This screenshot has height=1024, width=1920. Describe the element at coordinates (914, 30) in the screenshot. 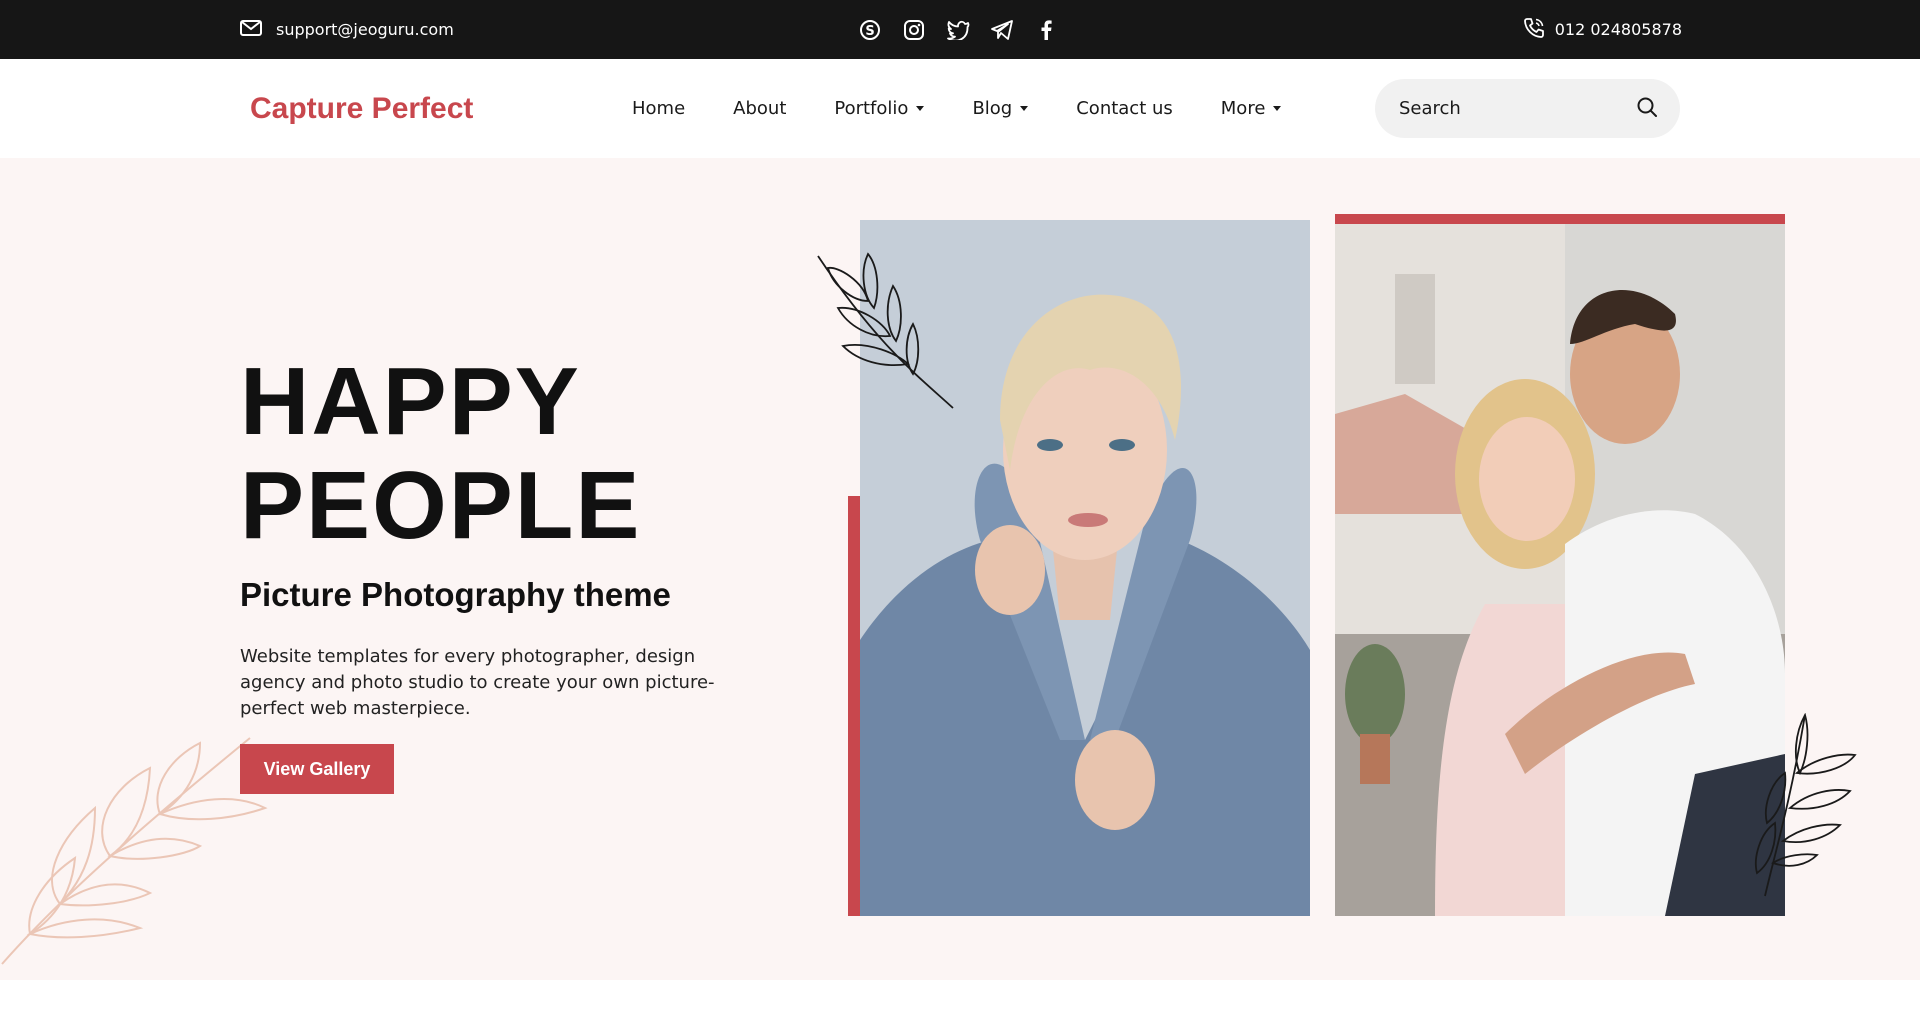

I see `instagram-icon` at that location.